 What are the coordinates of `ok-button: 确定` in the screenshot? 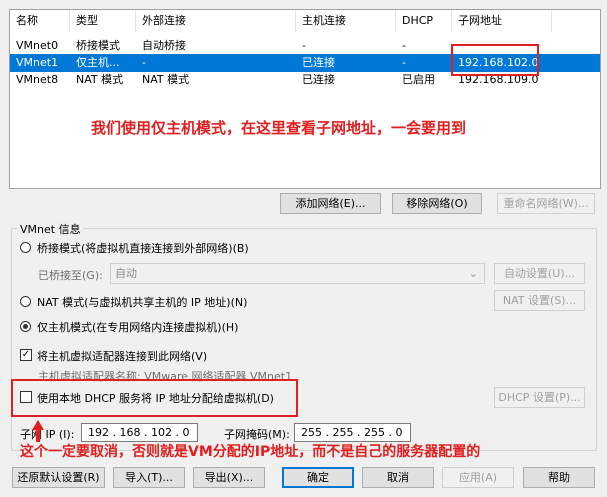 It's located at (318, 477).